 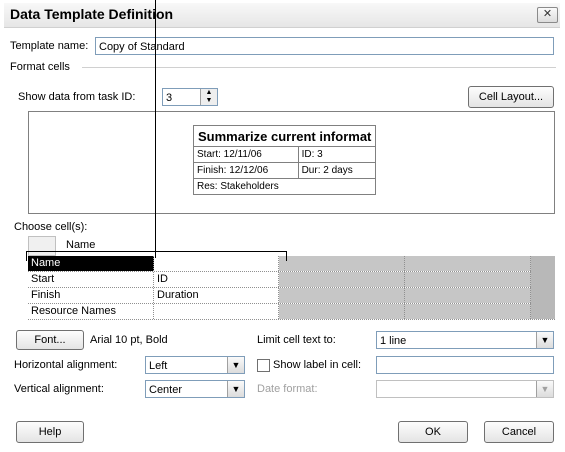 What do you see at coordinates (291, 246) in the screenshot?
I see `cells-grid-header: Name` at bounding box center [291, 246].